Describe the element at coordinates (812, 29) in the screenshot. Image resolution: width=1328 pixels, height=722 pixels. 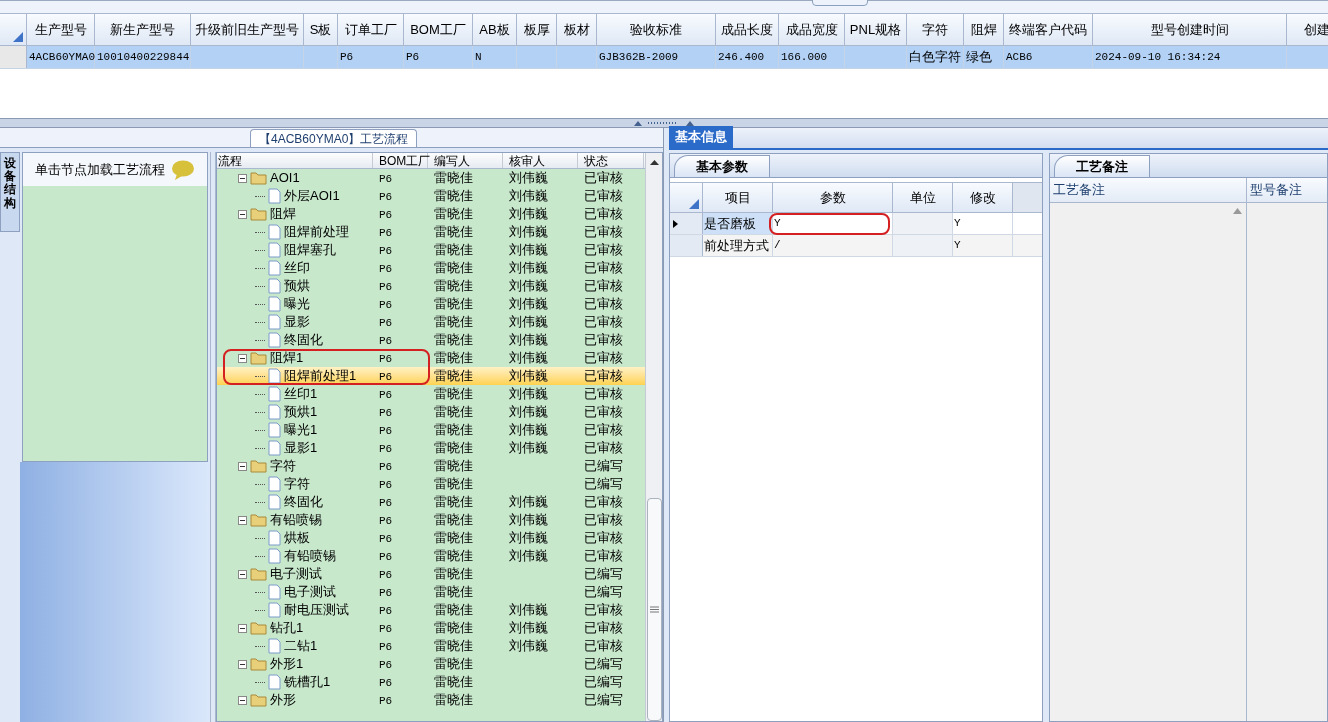
I see `column-header: 成品宽度` at that location.